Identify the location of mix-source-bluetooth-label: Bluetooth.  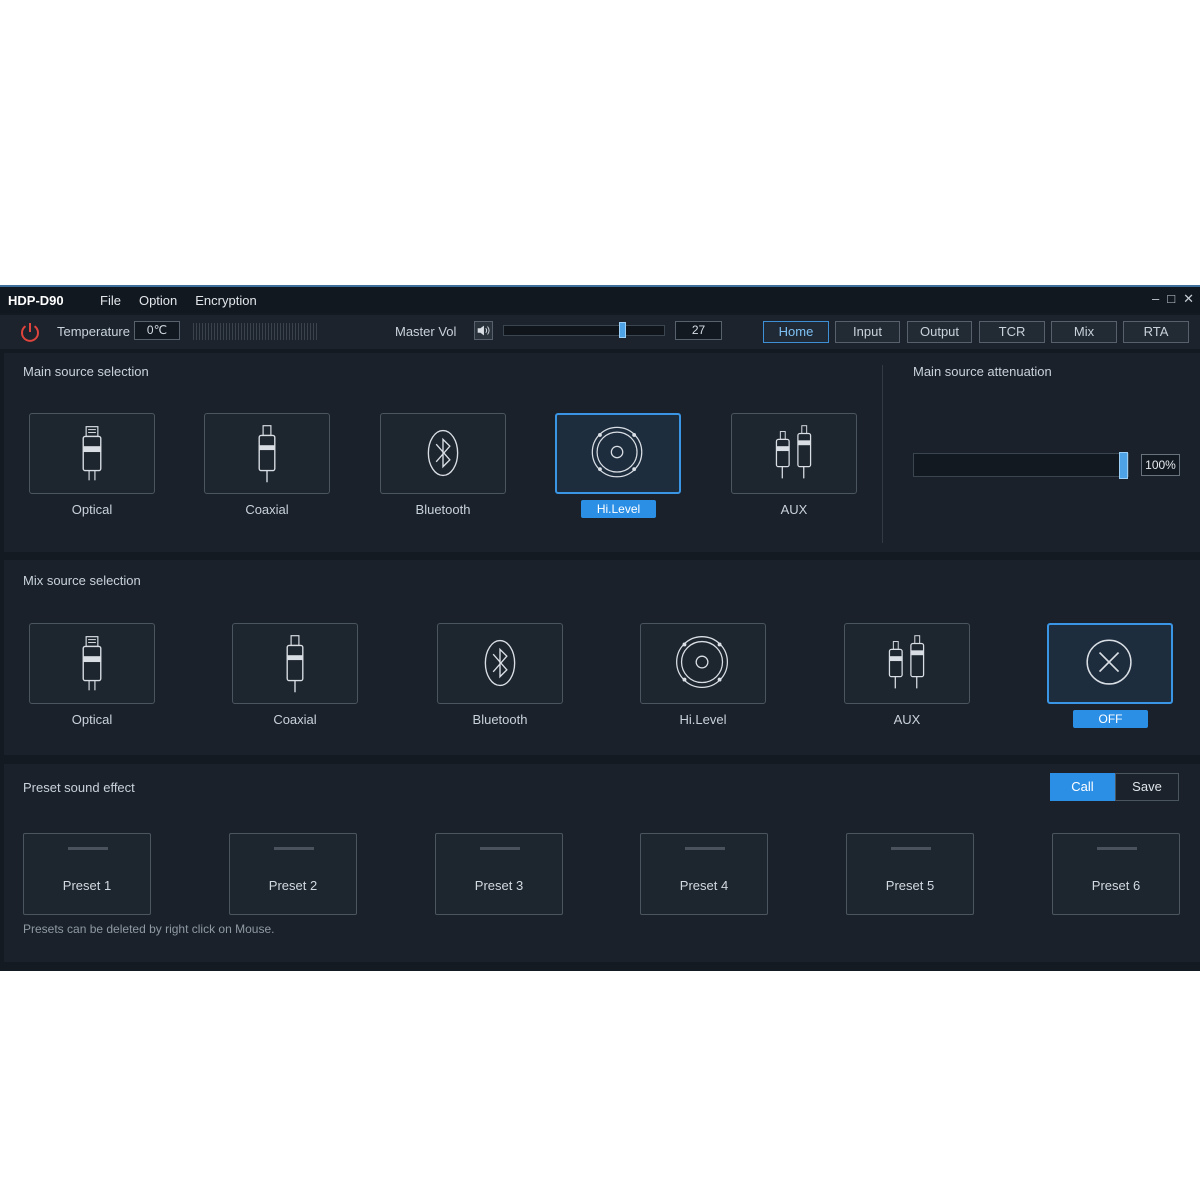
(500, 719).